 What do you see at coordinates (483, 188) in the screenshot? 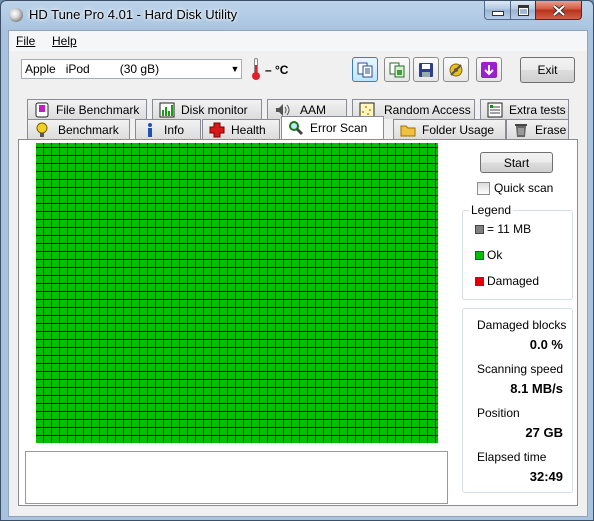
I see `checkbox-icon` at bounding box center [483, 188].